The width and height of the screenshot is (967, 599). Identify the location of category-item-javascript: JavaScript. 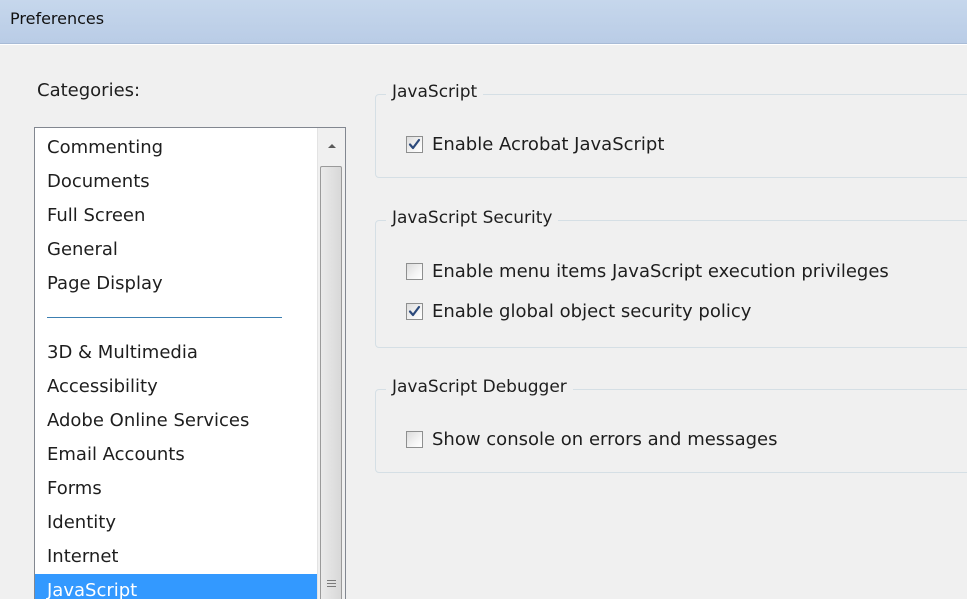
(176, 586).